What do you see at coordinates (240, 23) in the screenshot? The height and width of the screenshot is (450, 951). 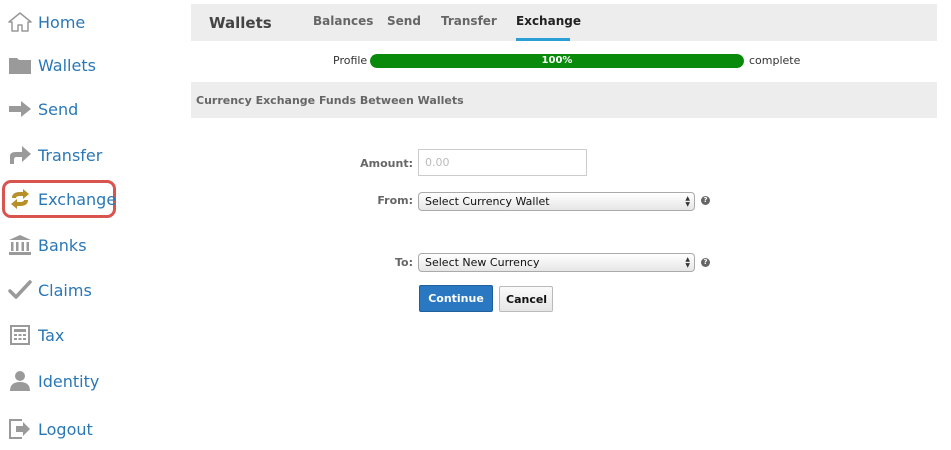 I see `page-title: Wallets` at bounding box center [240, 23].